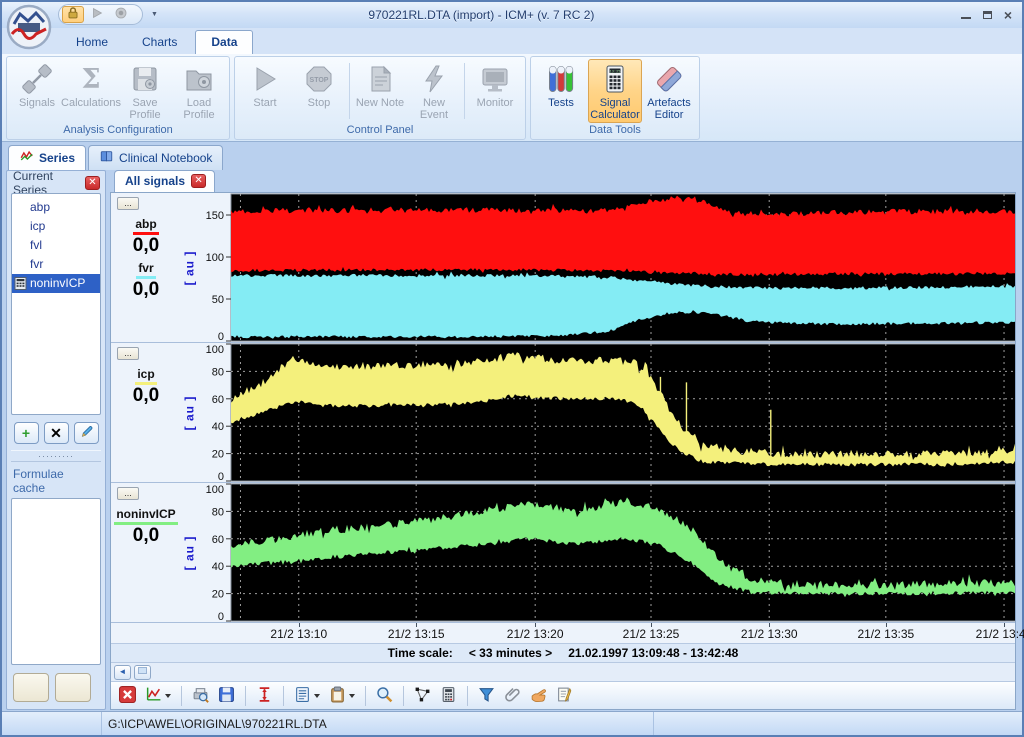 This screenshot has width=1024, height=737. Describe the element at coordinates (226, 696) in the screenshot. I see `save-button` at that location.